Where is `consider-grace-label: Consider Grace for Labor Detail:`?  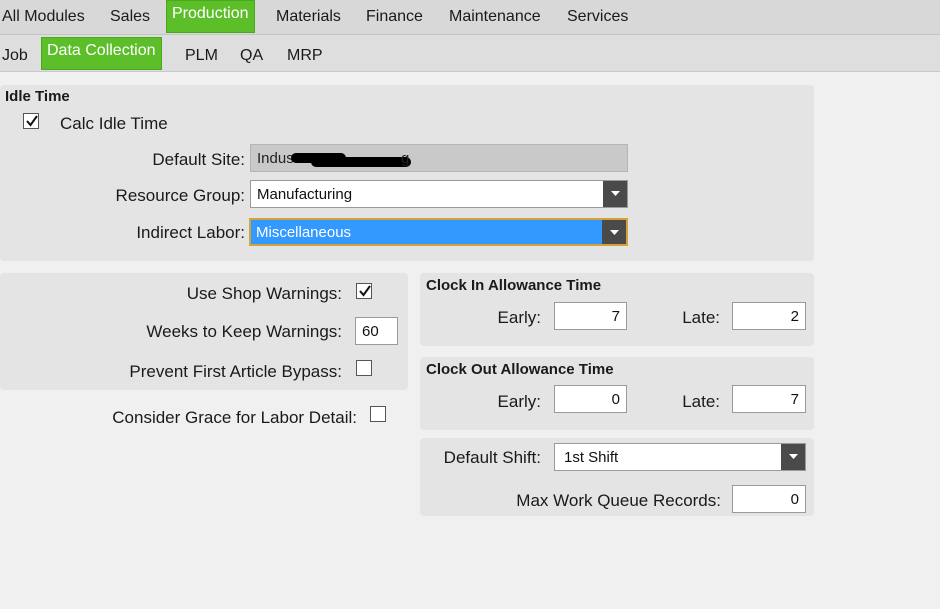 consider-grace-label: Consider Grace for Labor Detail: is located at coordinates (234, 417).